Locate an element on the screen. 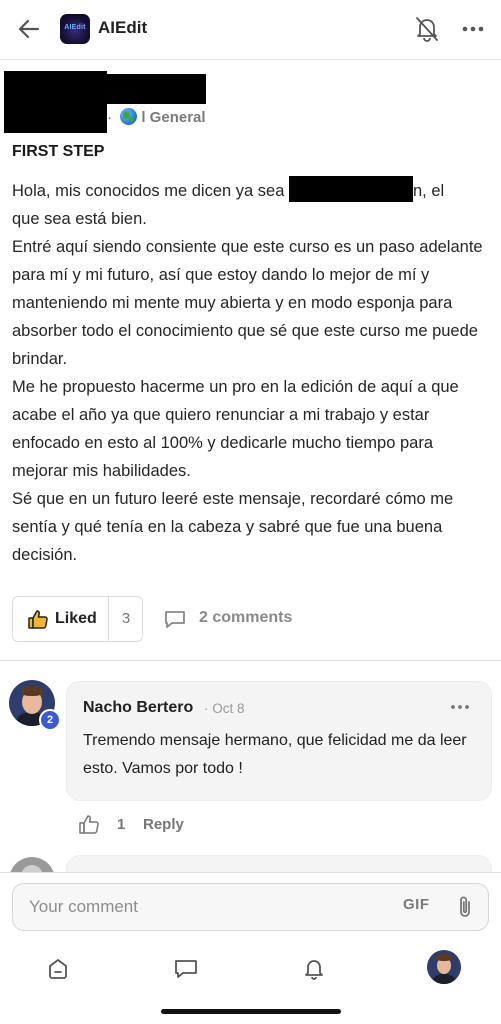  post-meta: · l General is located at coordinates (156, 118).